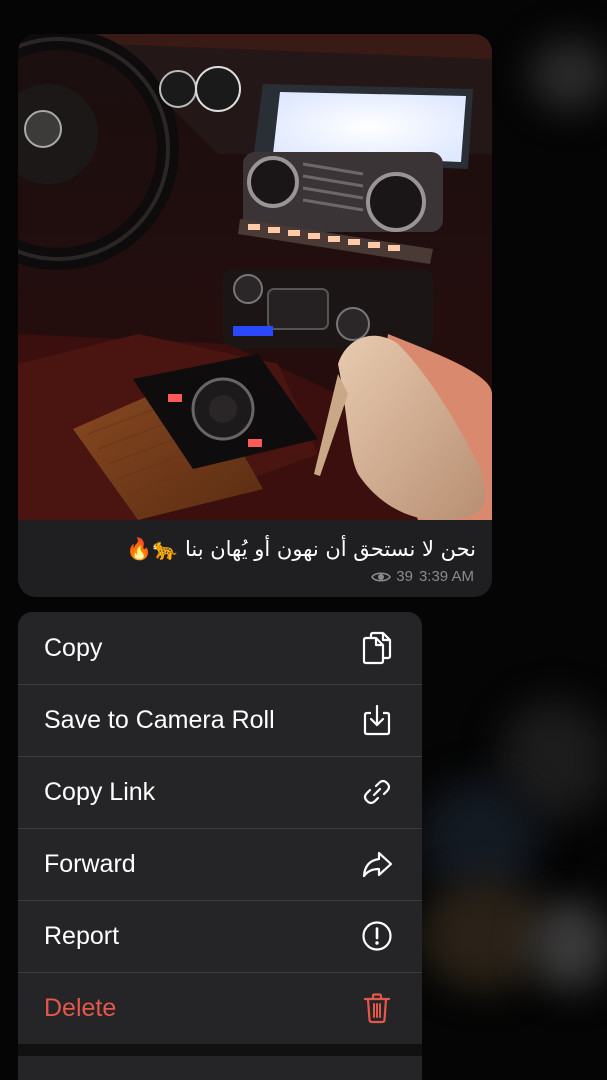  I want to click on trash-icon, so click(377, 1008).